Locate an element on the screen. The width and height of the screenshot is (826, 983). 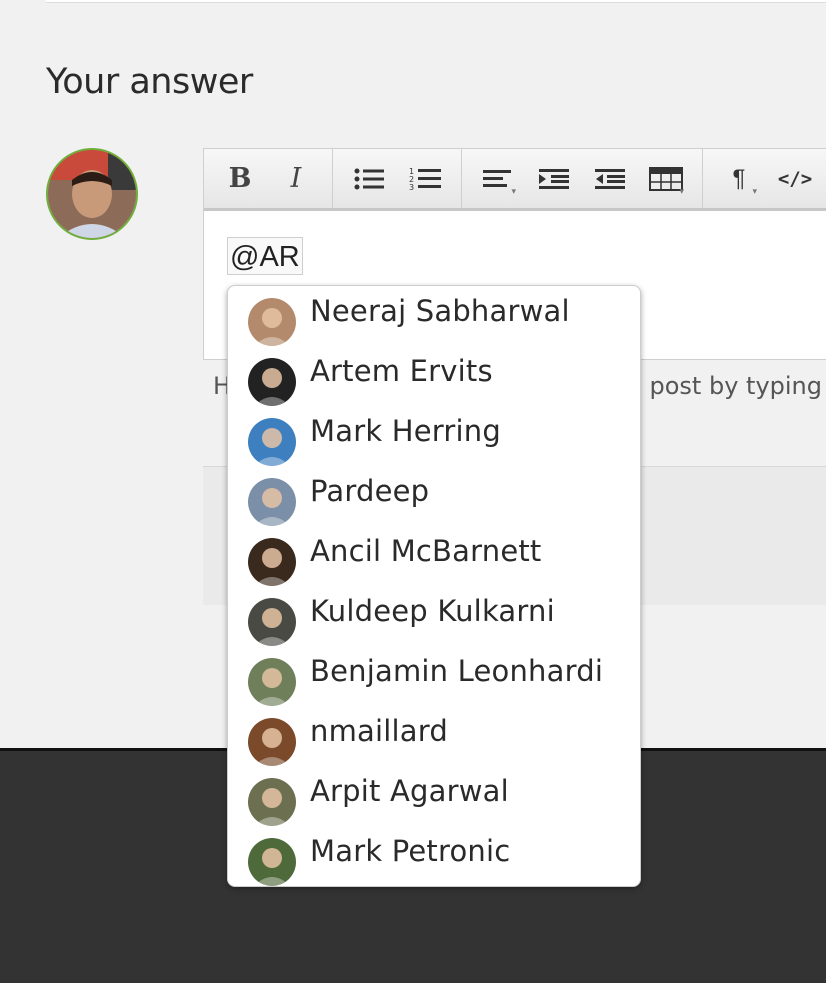
bold-icon: B is located at coordinates (240, 178).